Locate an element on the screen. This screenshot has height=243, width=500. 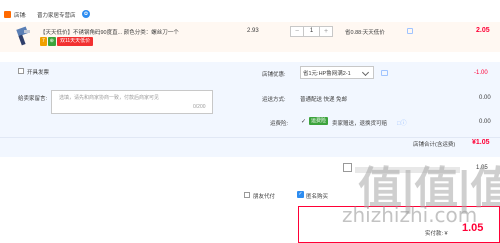
shop-label: 店铺: is located at coordinates (20, 16).